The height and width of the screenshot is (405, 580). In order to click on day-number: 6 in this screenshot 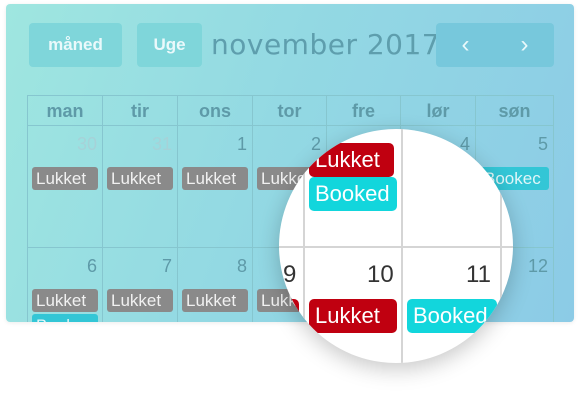, I will do `click(91, 266)`.